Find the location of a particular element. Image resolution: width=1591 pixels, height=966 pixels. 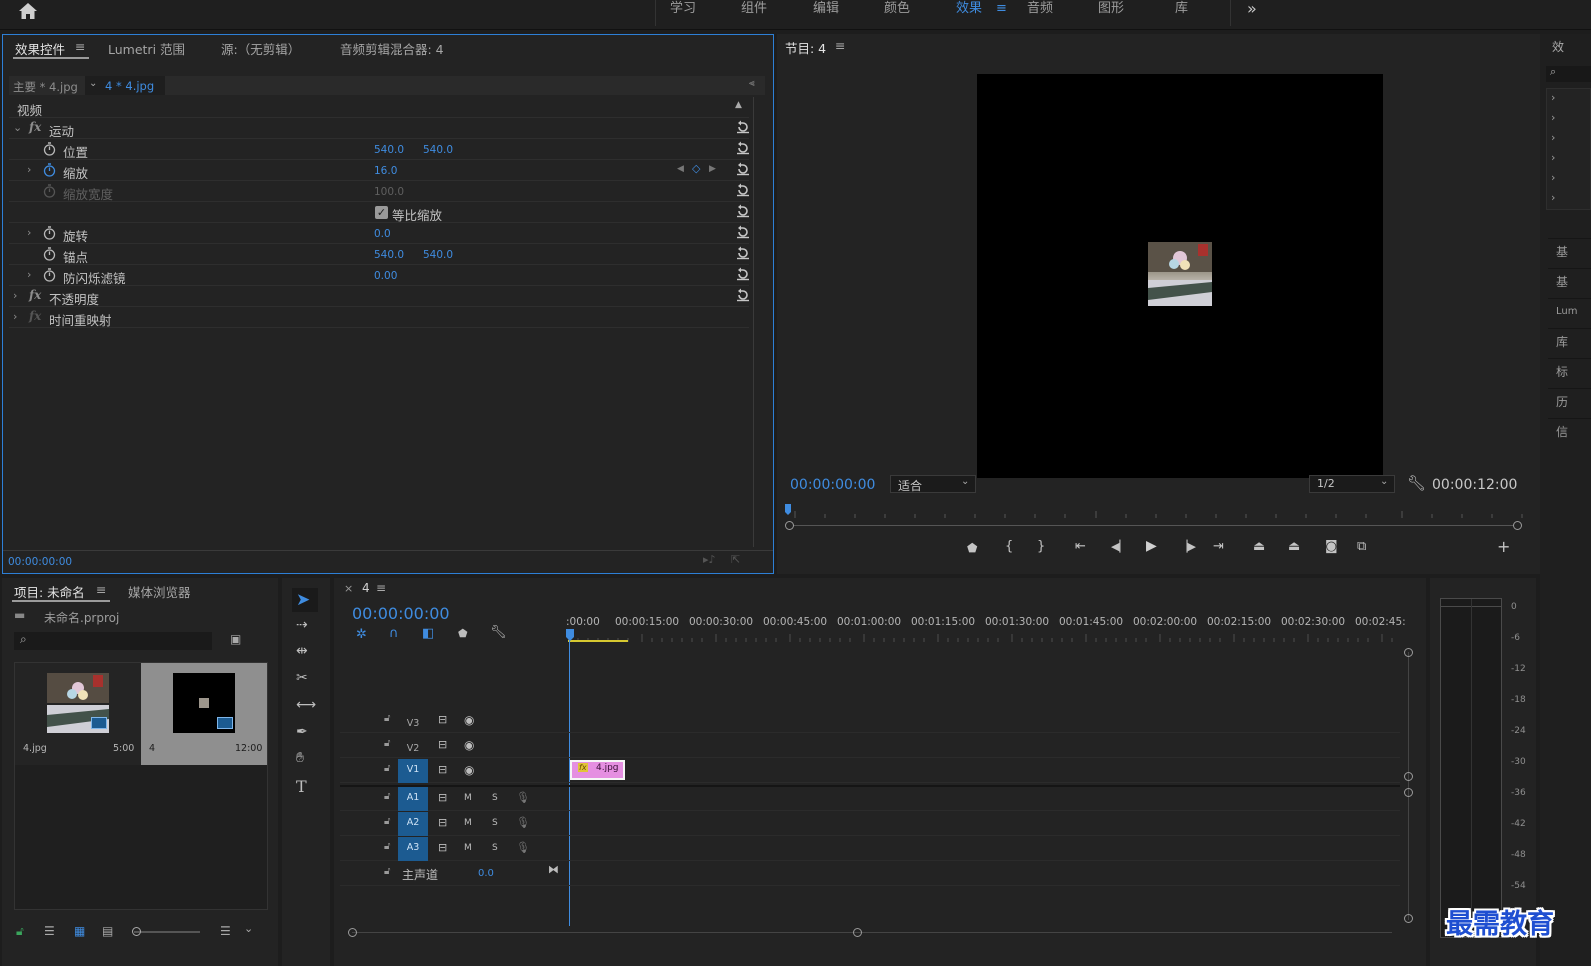

fx-icon: fx is located at coordinates (35, 127).